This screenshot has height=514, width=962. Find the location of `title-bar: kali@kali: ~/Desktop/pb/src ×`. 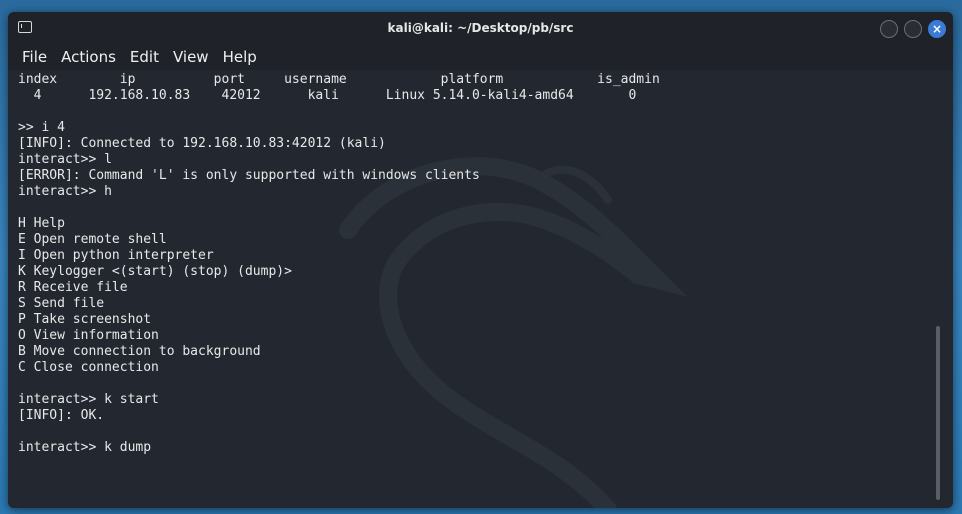

title-bar: kali@kali: ~/Desktop/pb/src × is located at coordinates (480, 28).